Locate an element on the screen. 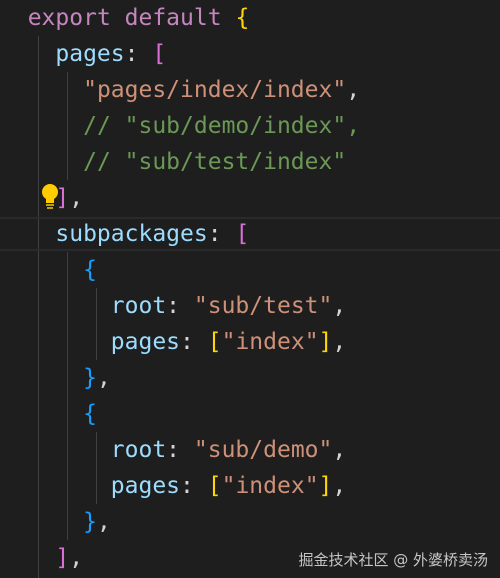 This screenshot has width=500, height=578. code-line-15: }, is located at coordinates (250, 522).